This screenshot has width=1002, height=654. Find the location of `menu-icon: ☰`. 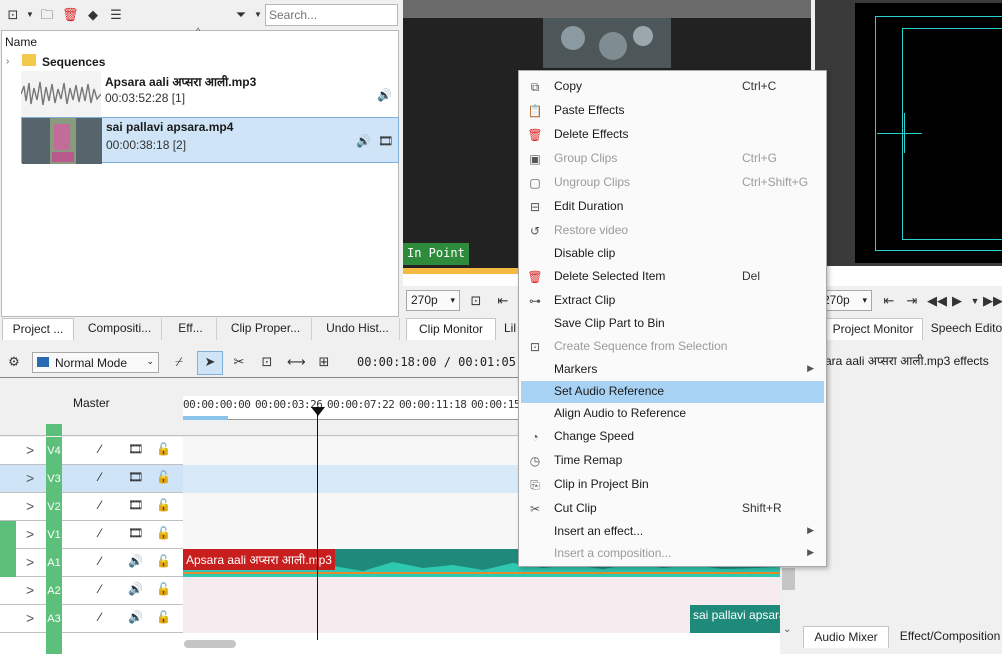

menu-icon: ☰ is located at coordinates (116, 15).